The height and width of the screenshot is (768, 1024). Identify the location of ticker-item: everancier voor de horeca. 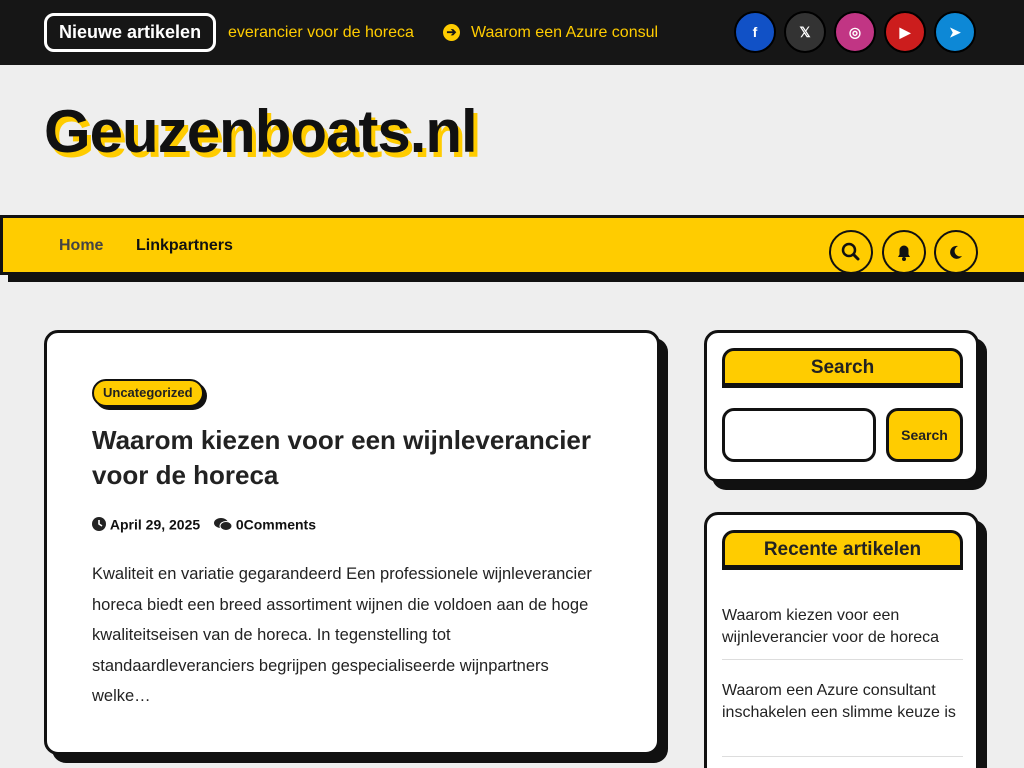
(321, 33).